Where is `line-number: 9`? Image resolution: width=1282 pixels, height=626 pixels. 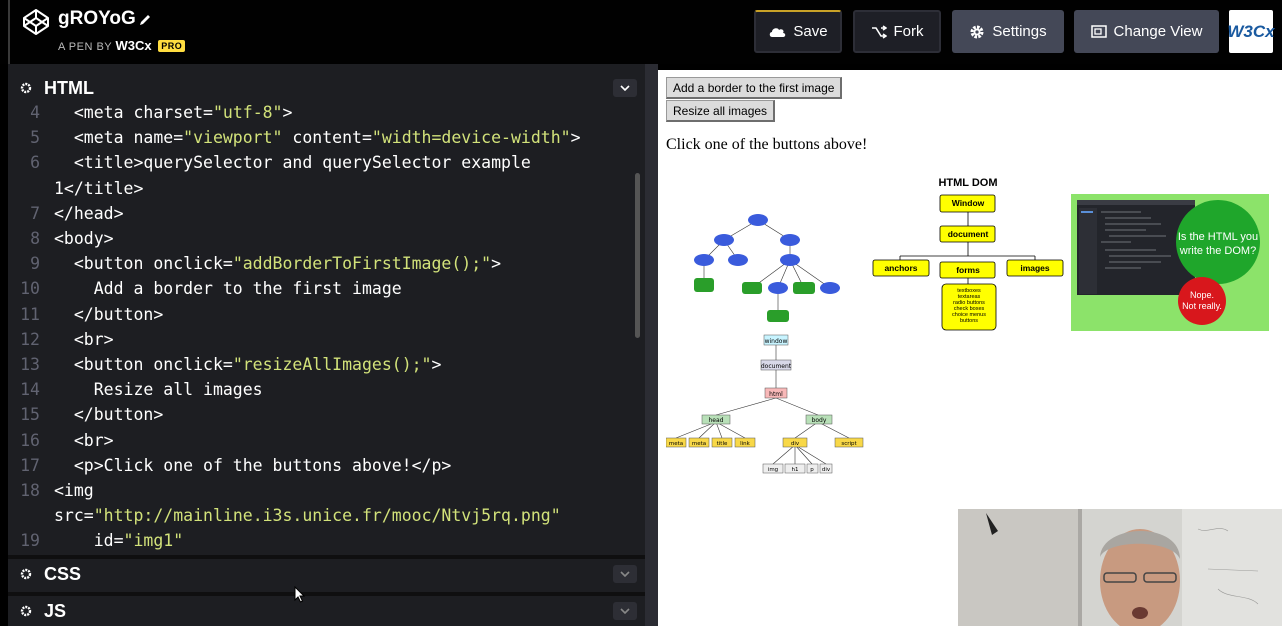
line-number: 9 is located at coordinates (35, 264).